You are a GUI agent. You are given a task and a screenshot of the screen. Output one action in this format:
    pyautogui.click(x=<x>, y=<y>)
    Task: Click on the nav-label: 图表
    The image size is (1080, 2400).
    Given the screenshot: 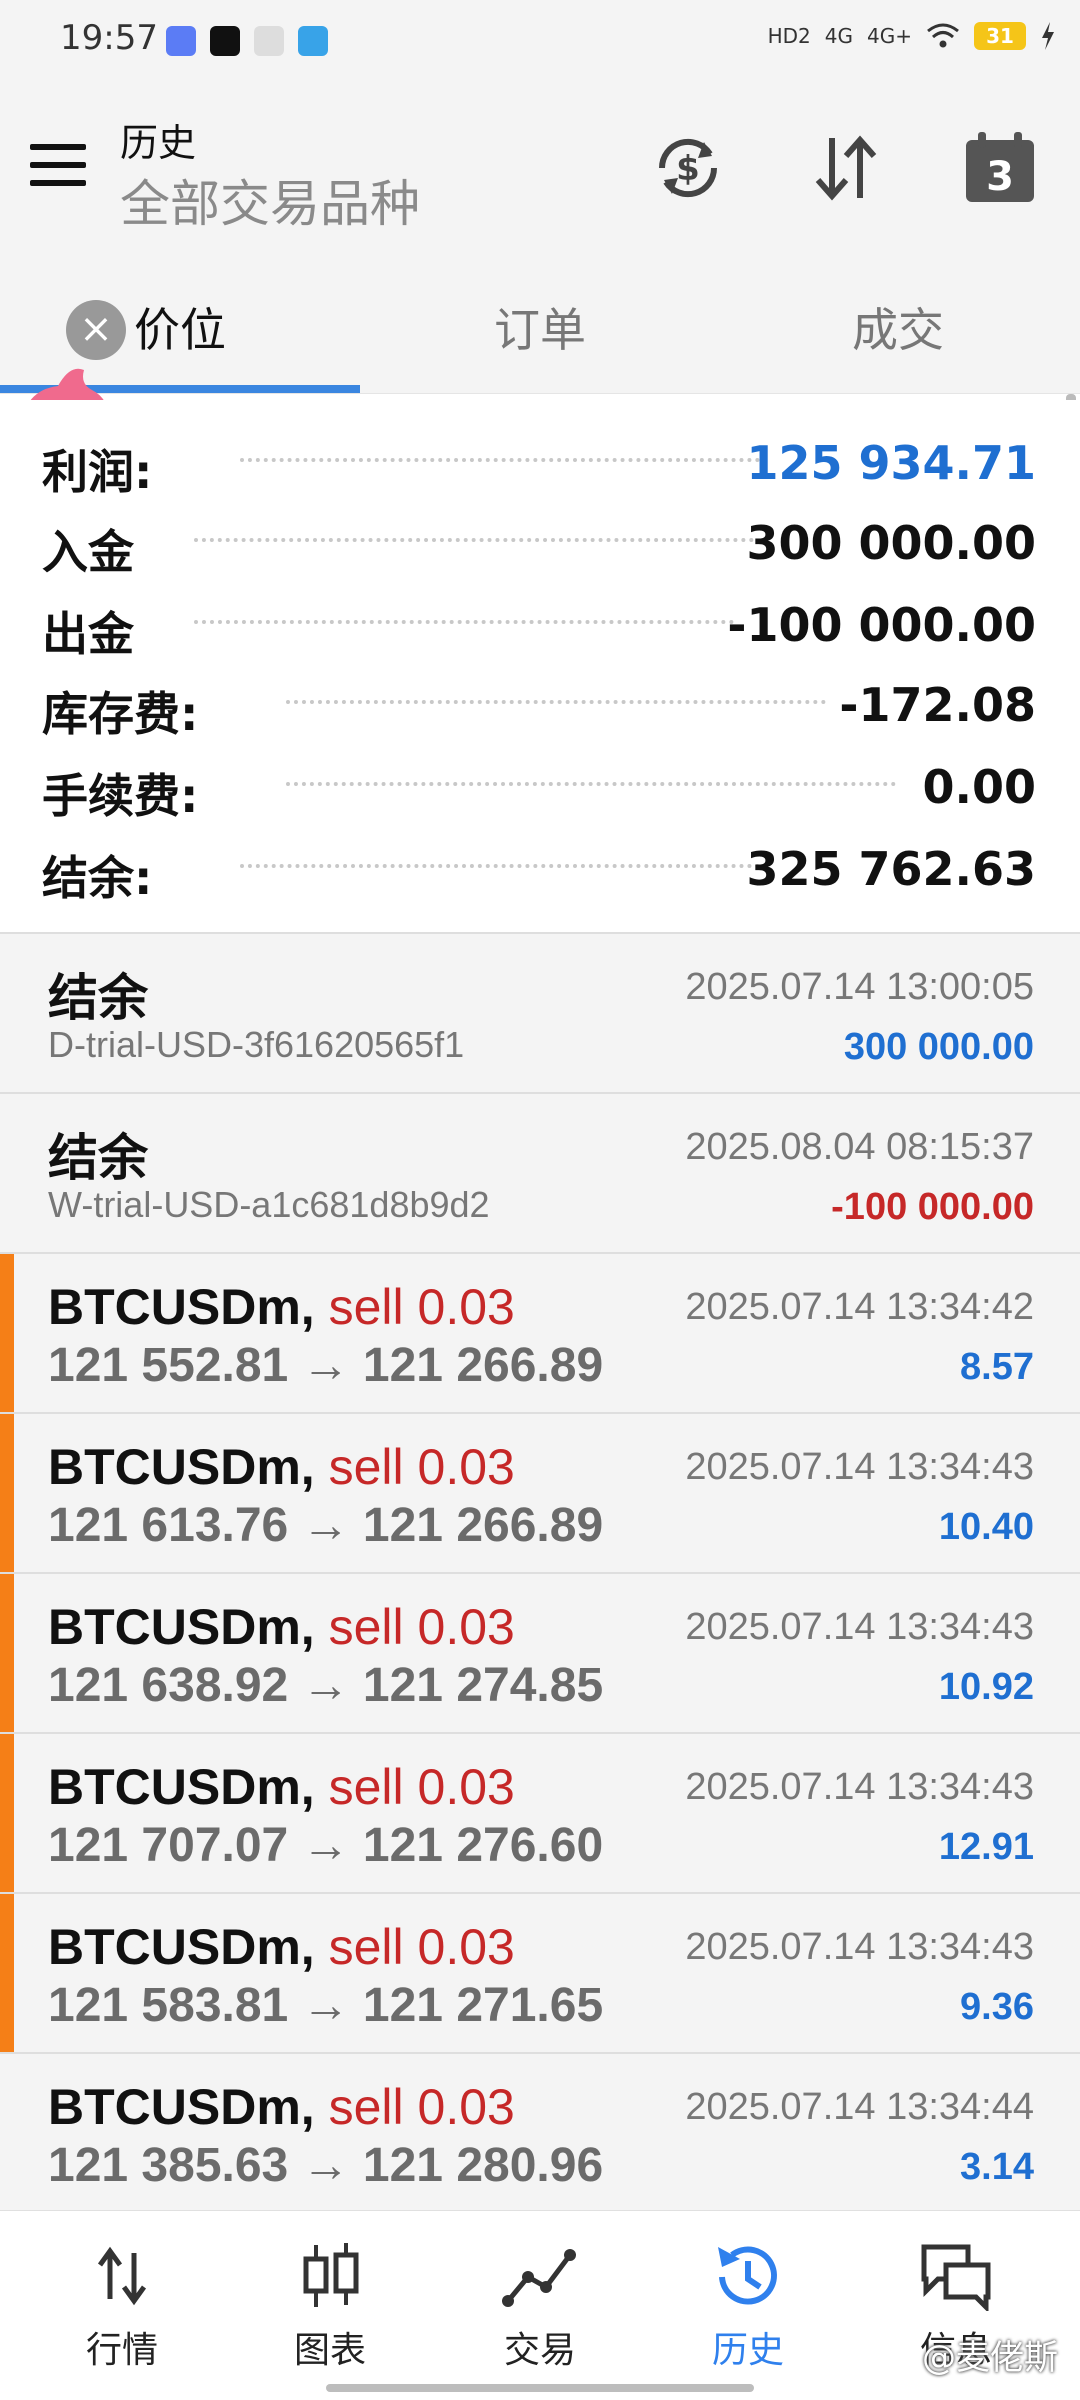 What is the action you would take?
    pyautogui.click(x=329, y=2350)
    